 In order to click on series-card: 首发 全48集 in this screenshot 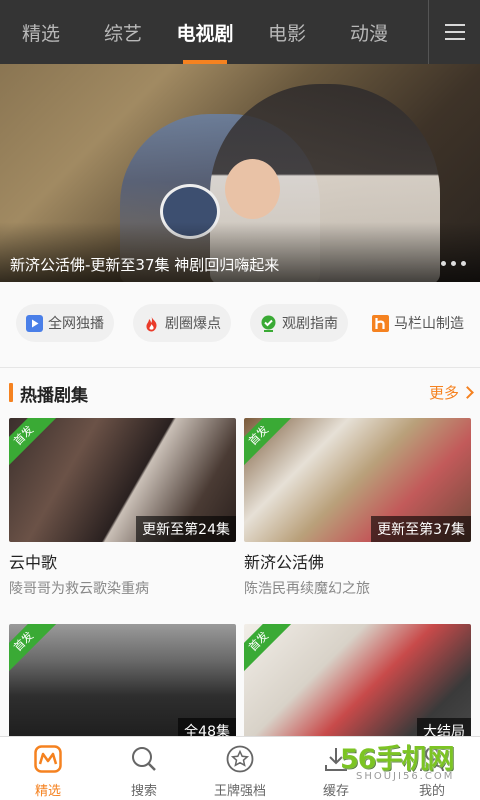, I will do `click(122, 684)`.